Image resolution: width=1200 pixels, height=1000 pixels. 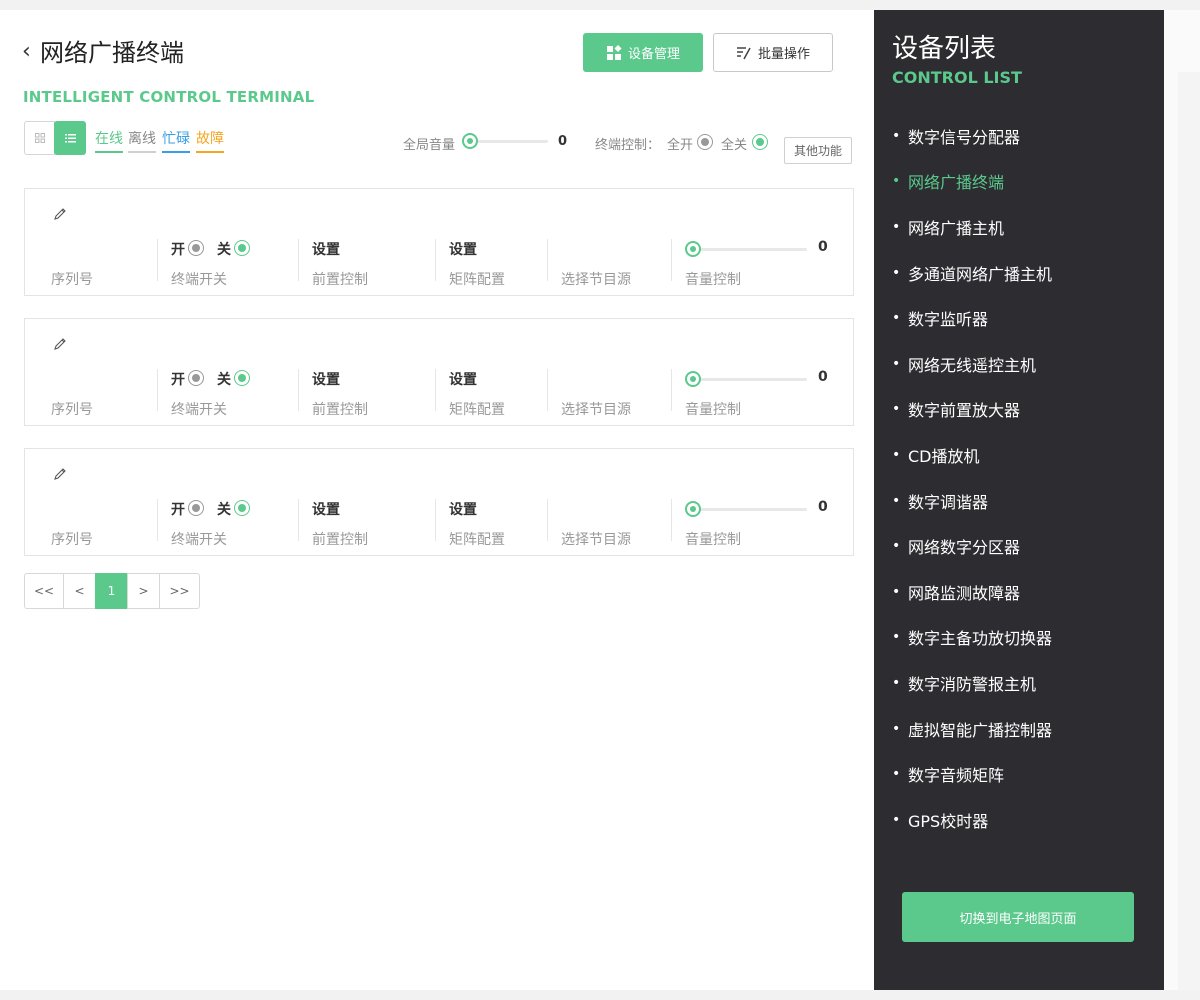 What do you see at coordinates (956, 183) in the screenshot?
I see `sidebar-item-label: 网络广播终端` at bounding box center [956, 183].